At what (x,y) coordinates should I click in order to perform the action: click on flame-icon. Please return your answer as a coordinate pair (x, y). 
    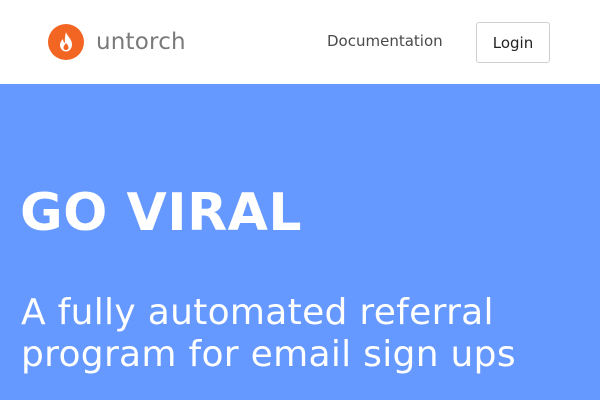
    Looking at the image, I should click on (66, 42).